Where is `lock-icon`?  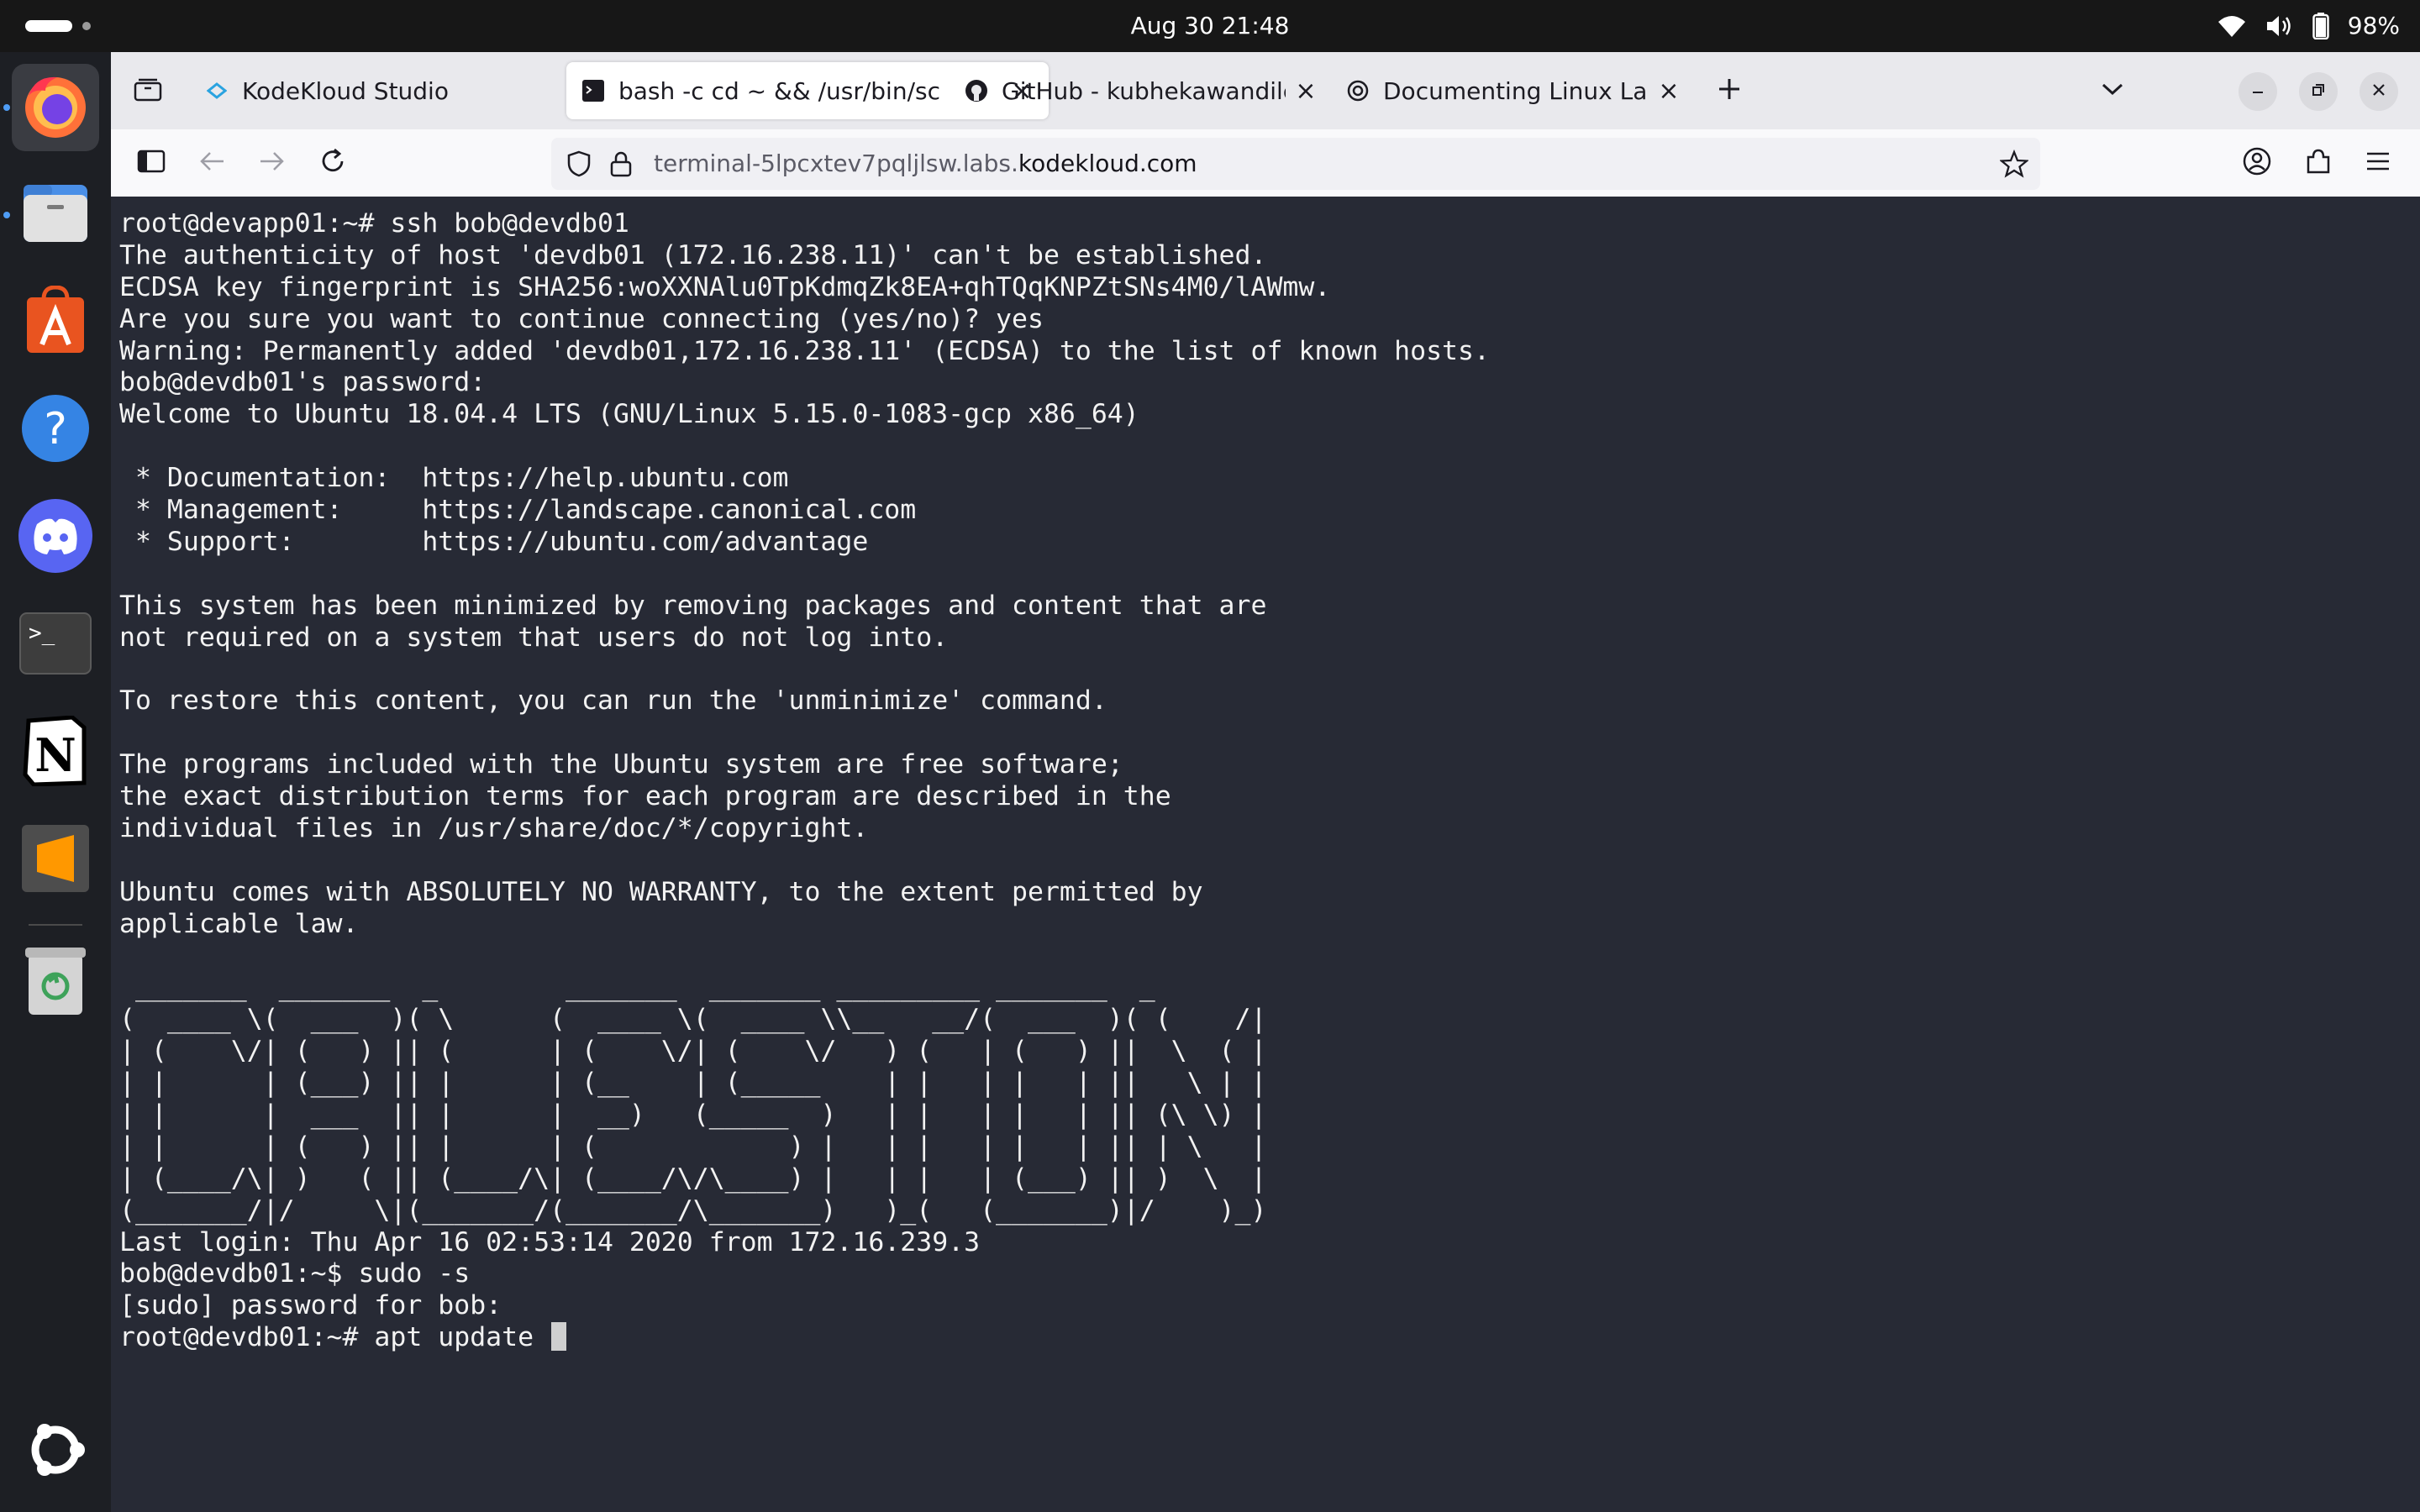
lock-icon is located at coordinates (621, 165).